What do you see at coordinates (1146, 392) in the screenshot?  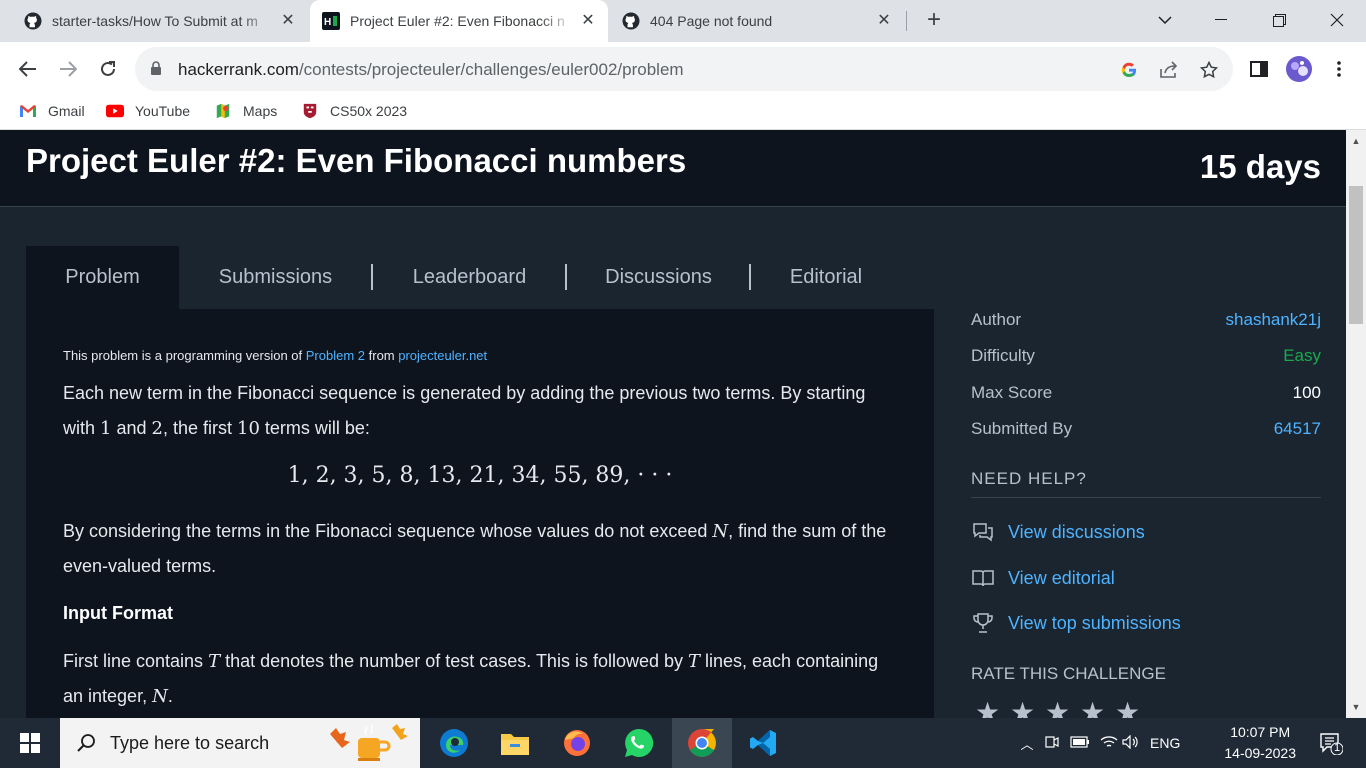 I see `max-score-row: Max Score 100` at bounding box center [1146, 392].